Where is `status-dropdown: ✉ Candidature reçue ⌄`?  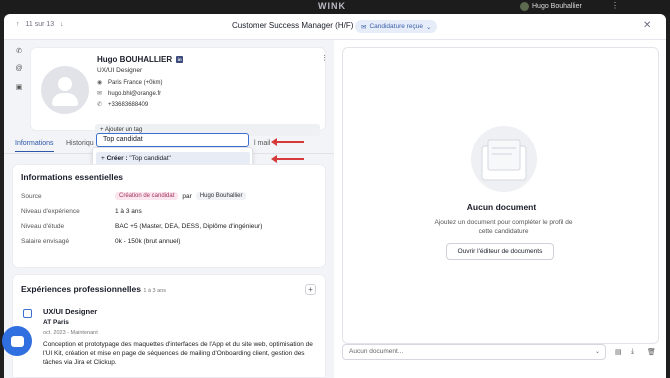 status-dropdown: ✉ Candidature reçue ⌄ is located at coordinates (396, 26).